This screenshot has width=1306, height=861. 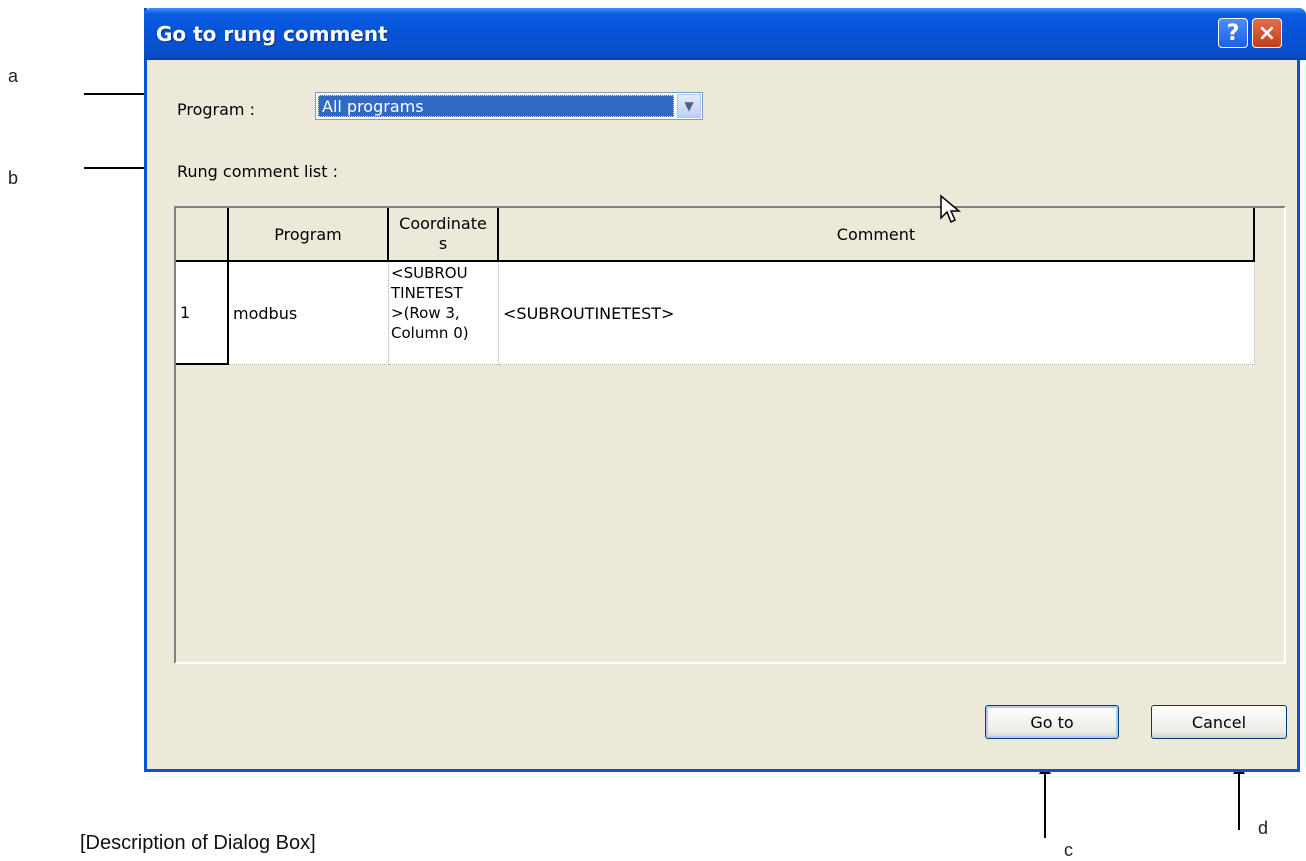 What do you see at coordinates (216, 109) in the screenshot?
I see `program-label: Program :` at bounding box center [216, 109].